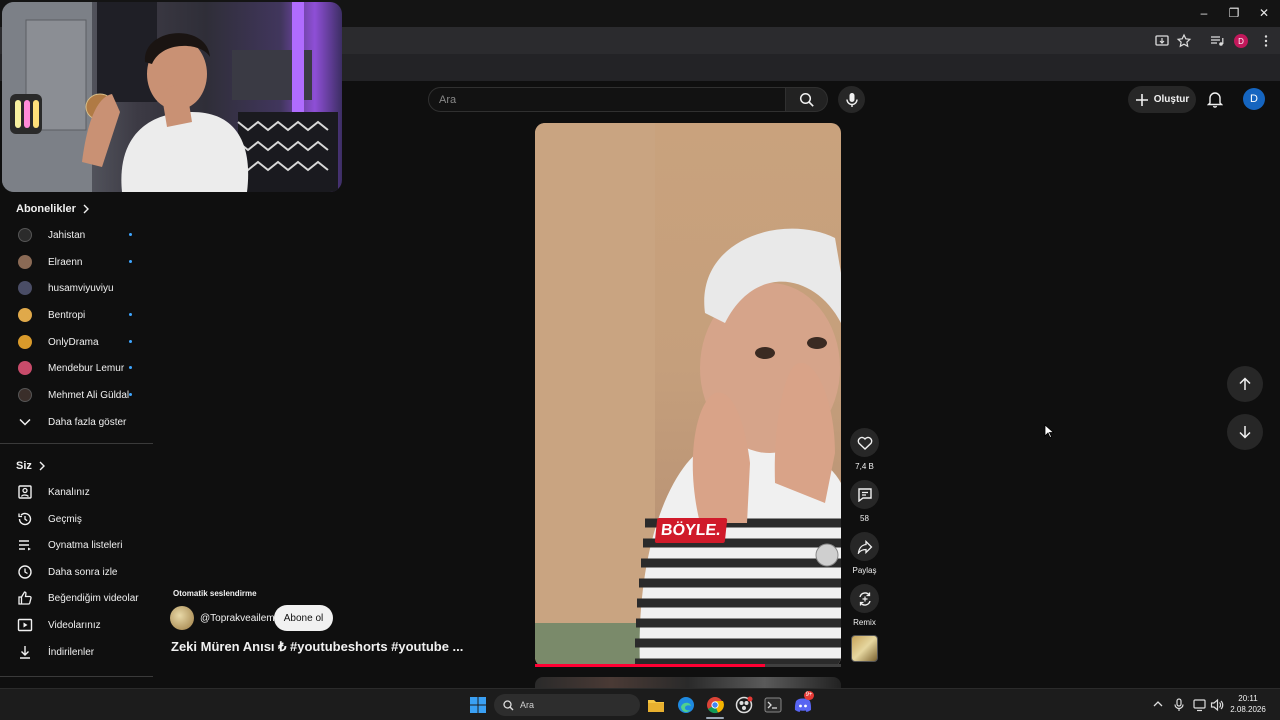  I want to click on channel-name: Jahistan, so click(67, 235).